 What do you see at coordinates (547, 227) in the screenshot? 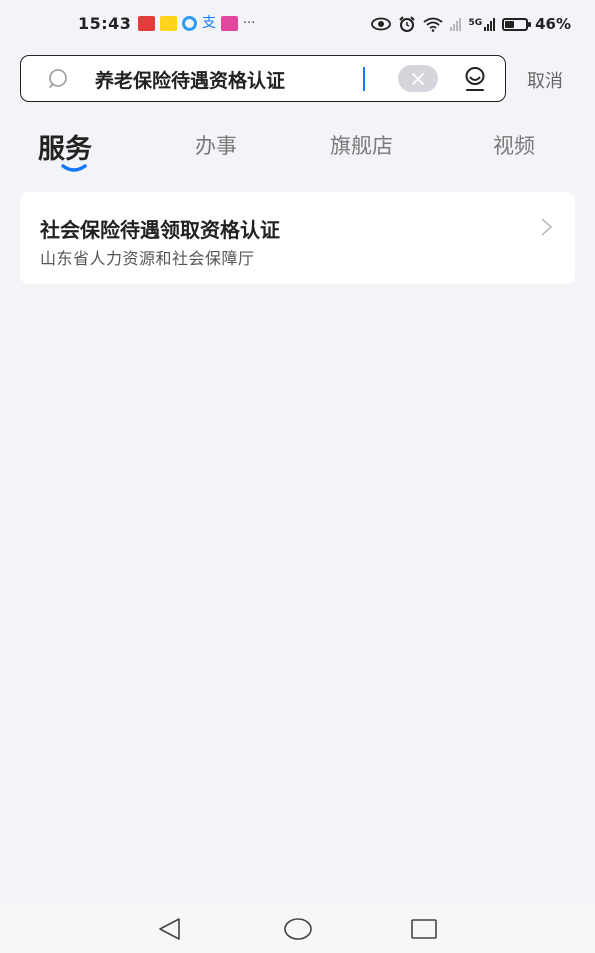
I see `chevron-right-icon` at bounding box center [547, 227].